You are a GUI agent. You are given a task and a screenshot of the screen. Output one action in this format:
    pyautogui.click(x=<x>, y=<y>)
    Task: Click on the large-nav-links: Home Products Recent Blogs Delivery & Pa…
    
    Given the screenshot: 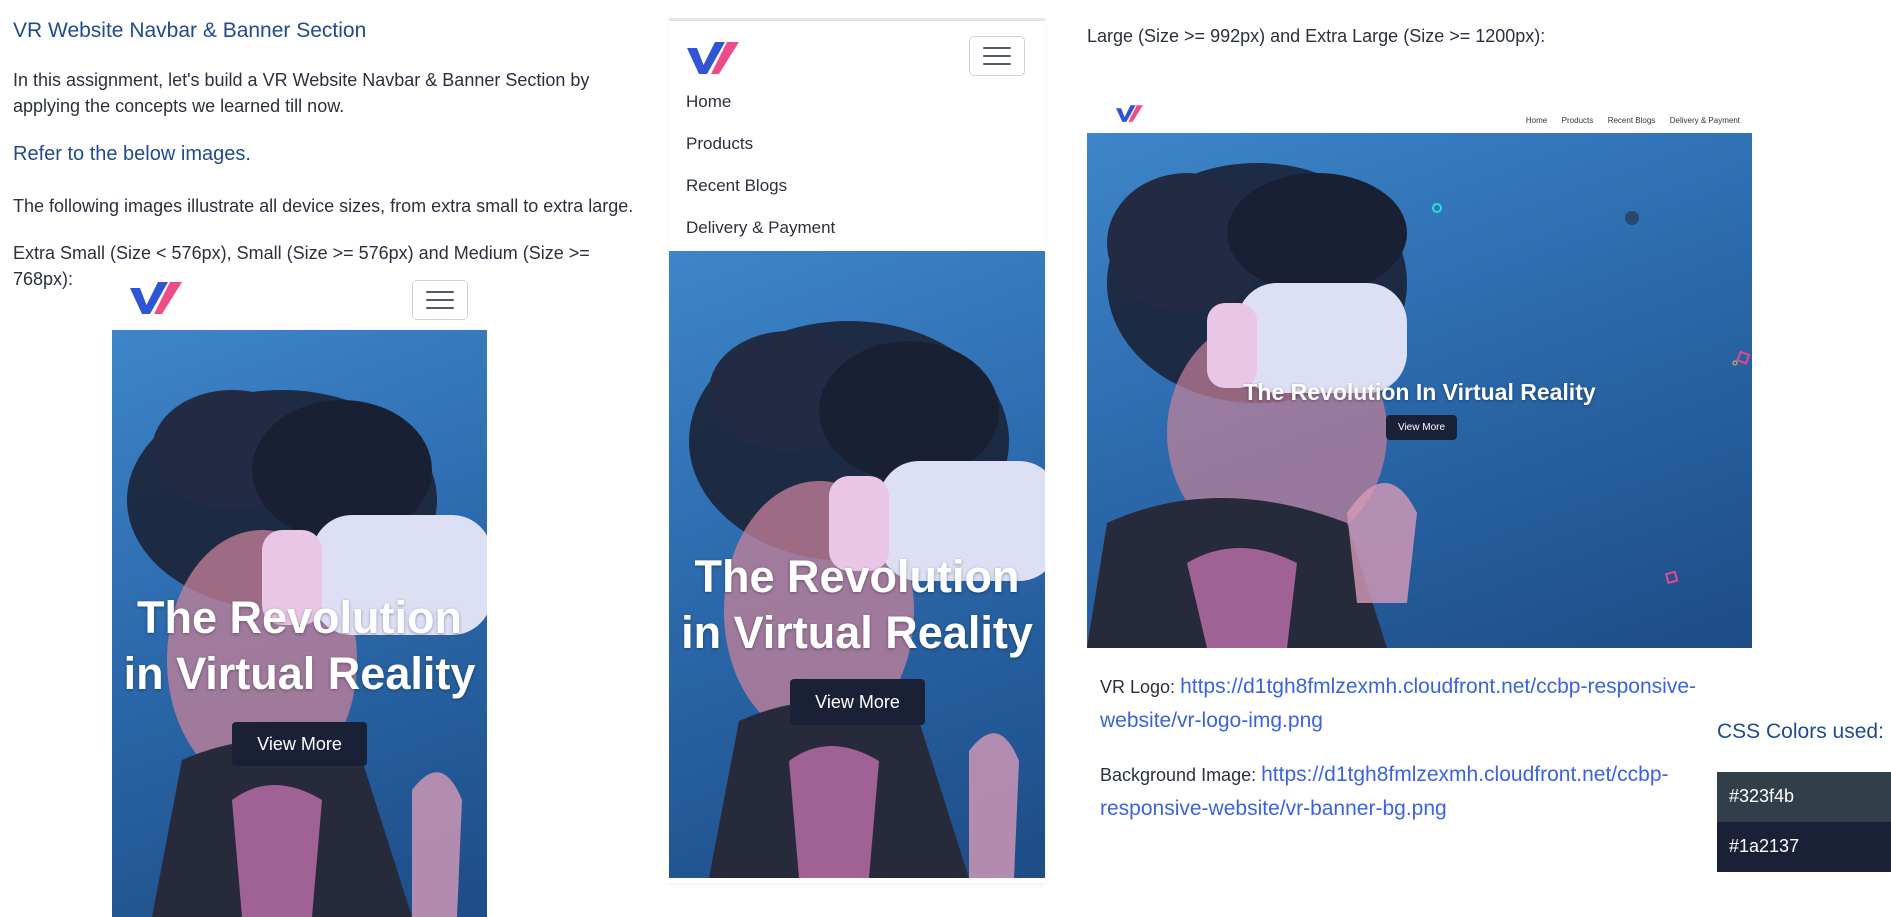 What is the action you would take?
    pyautogui.click(x=1628, y=119)
    